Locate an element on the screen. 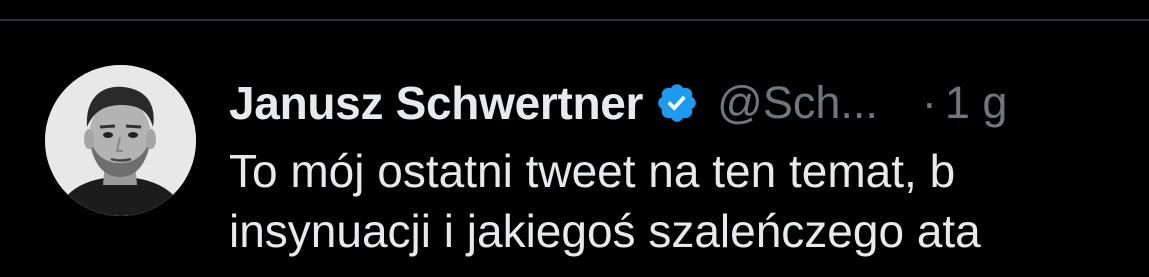 The width and height of the screenshot is (1149, 277). avatar is located at coordinates (120, 140).